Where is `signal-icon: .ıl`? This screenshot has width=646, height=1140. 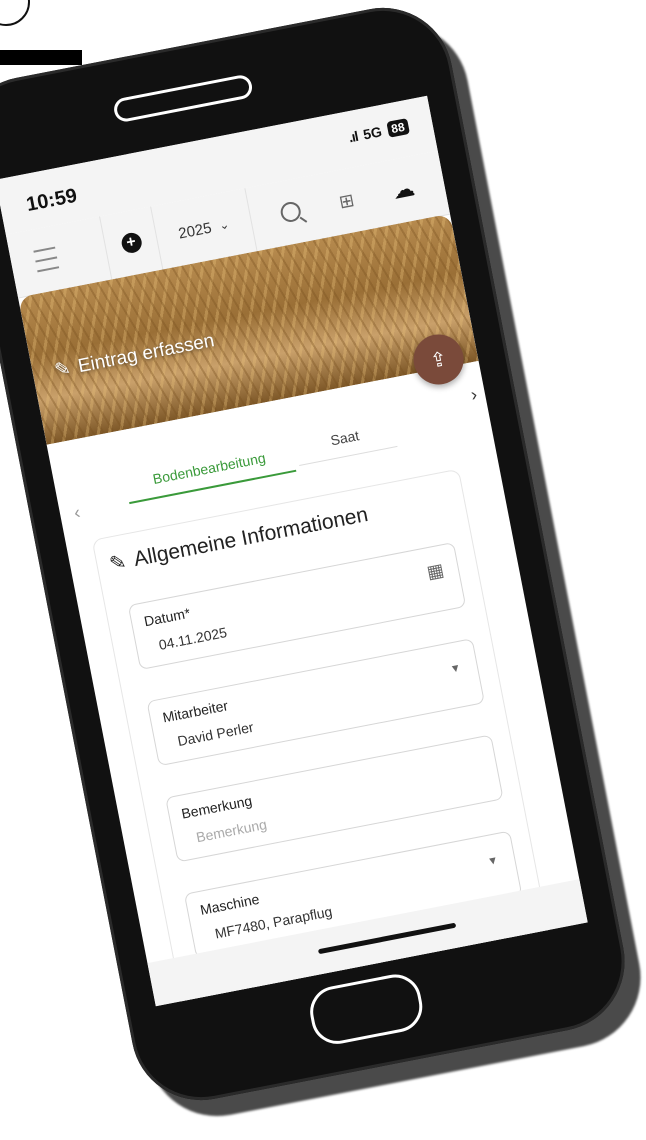 signal-icon: .ıl is located at coordinates (353, 136).